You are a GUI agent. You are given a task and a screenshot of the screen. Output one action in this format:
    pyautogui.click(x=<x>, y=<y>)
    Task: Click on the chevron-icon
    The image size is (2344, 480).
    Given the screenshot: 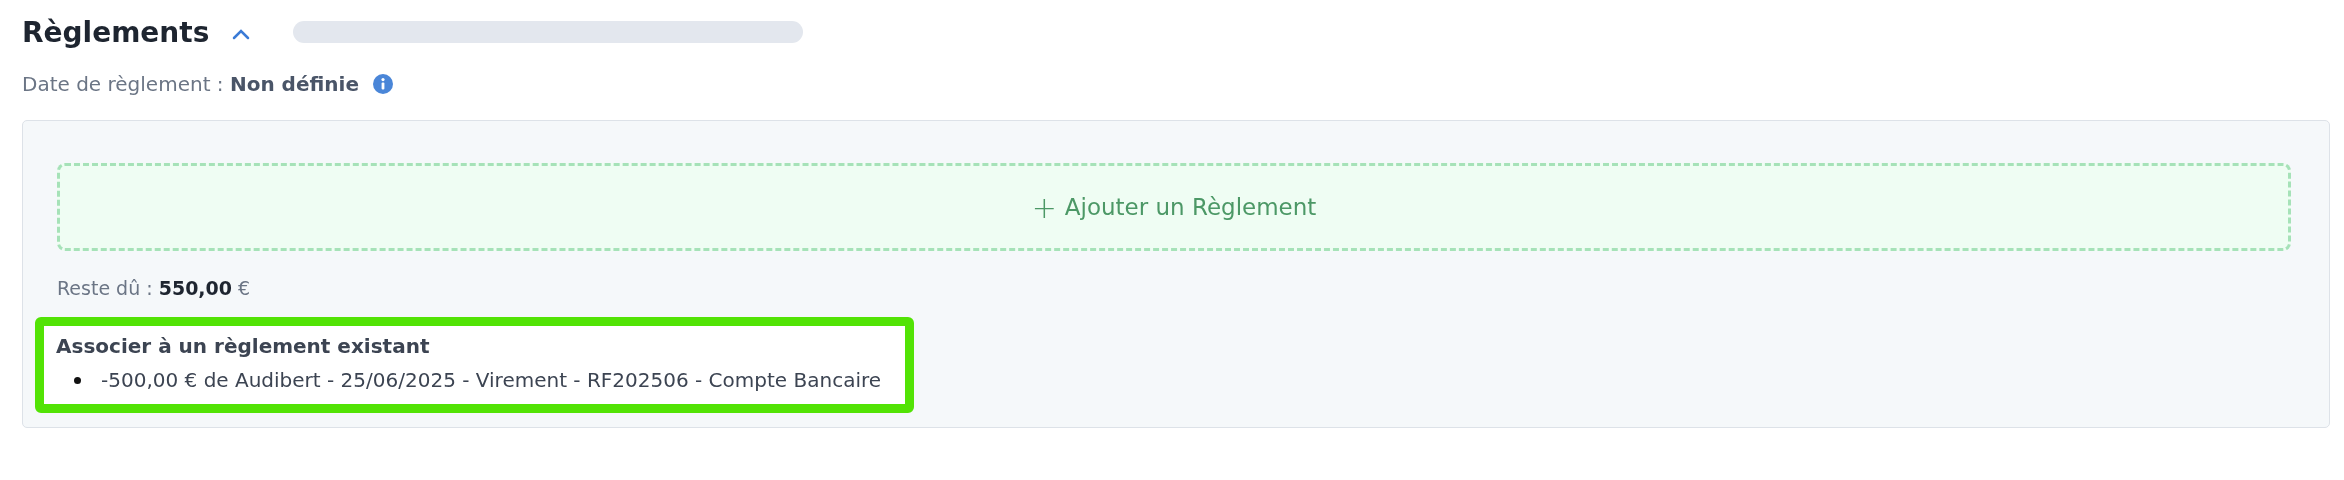 What is the action you would take?
    pyautogui.click(x=241, y=34)
    